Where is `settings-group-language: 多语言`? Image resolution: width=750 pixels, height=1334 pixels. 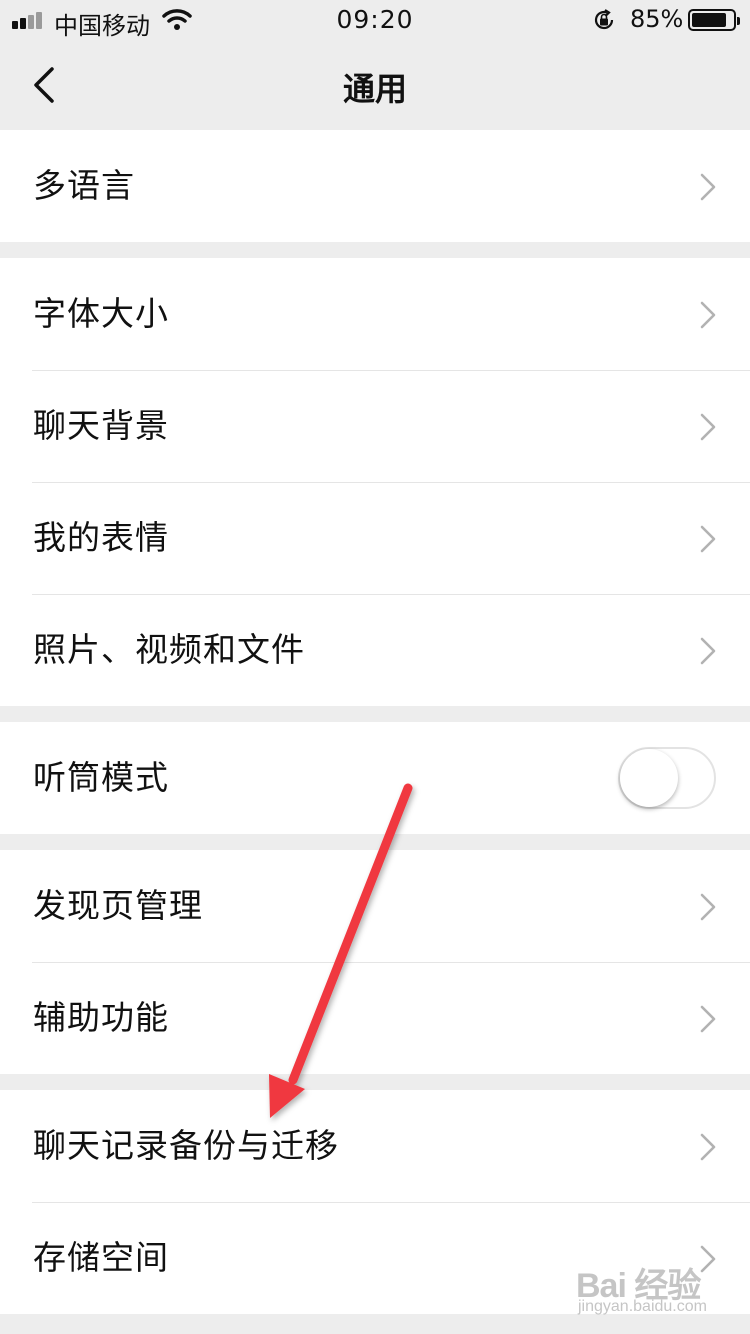
settings-group-language: 多语言 is located at coordinates (375, 186).